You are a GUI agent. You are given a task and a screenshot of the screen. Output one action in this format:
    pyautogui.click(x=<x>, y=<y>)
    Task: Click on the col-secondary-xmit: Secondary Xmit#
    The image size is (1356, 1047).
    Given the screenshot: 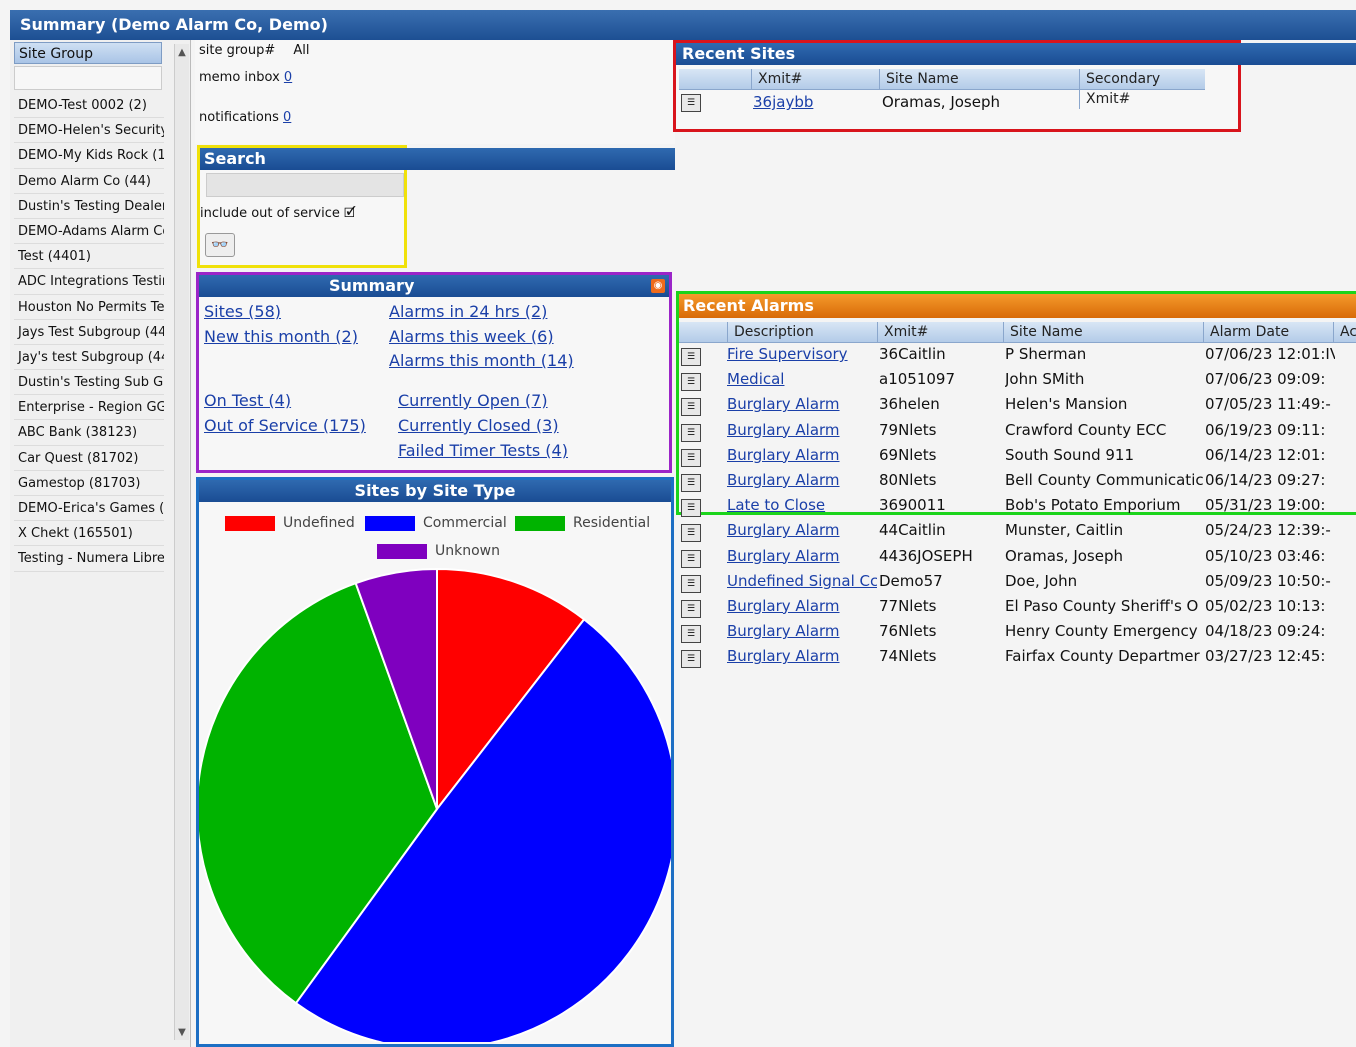 What is the action you would take?
    pyautogui.click(x=1142, y=89)
    